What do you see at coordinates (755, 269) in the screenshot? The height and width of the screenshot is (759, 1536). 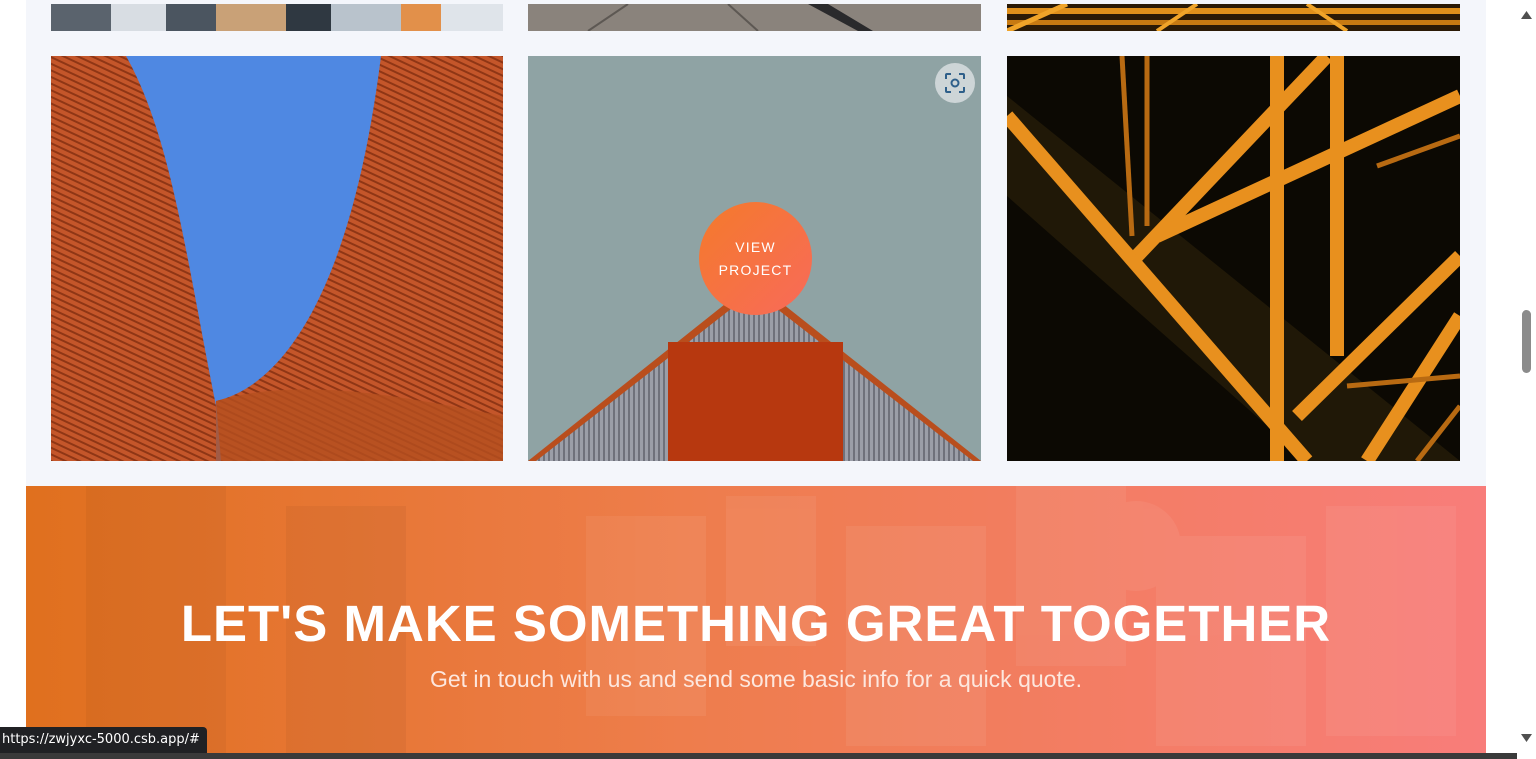 I see `view-project-label-line2: PROJECT` at bounding box center [755, 269].